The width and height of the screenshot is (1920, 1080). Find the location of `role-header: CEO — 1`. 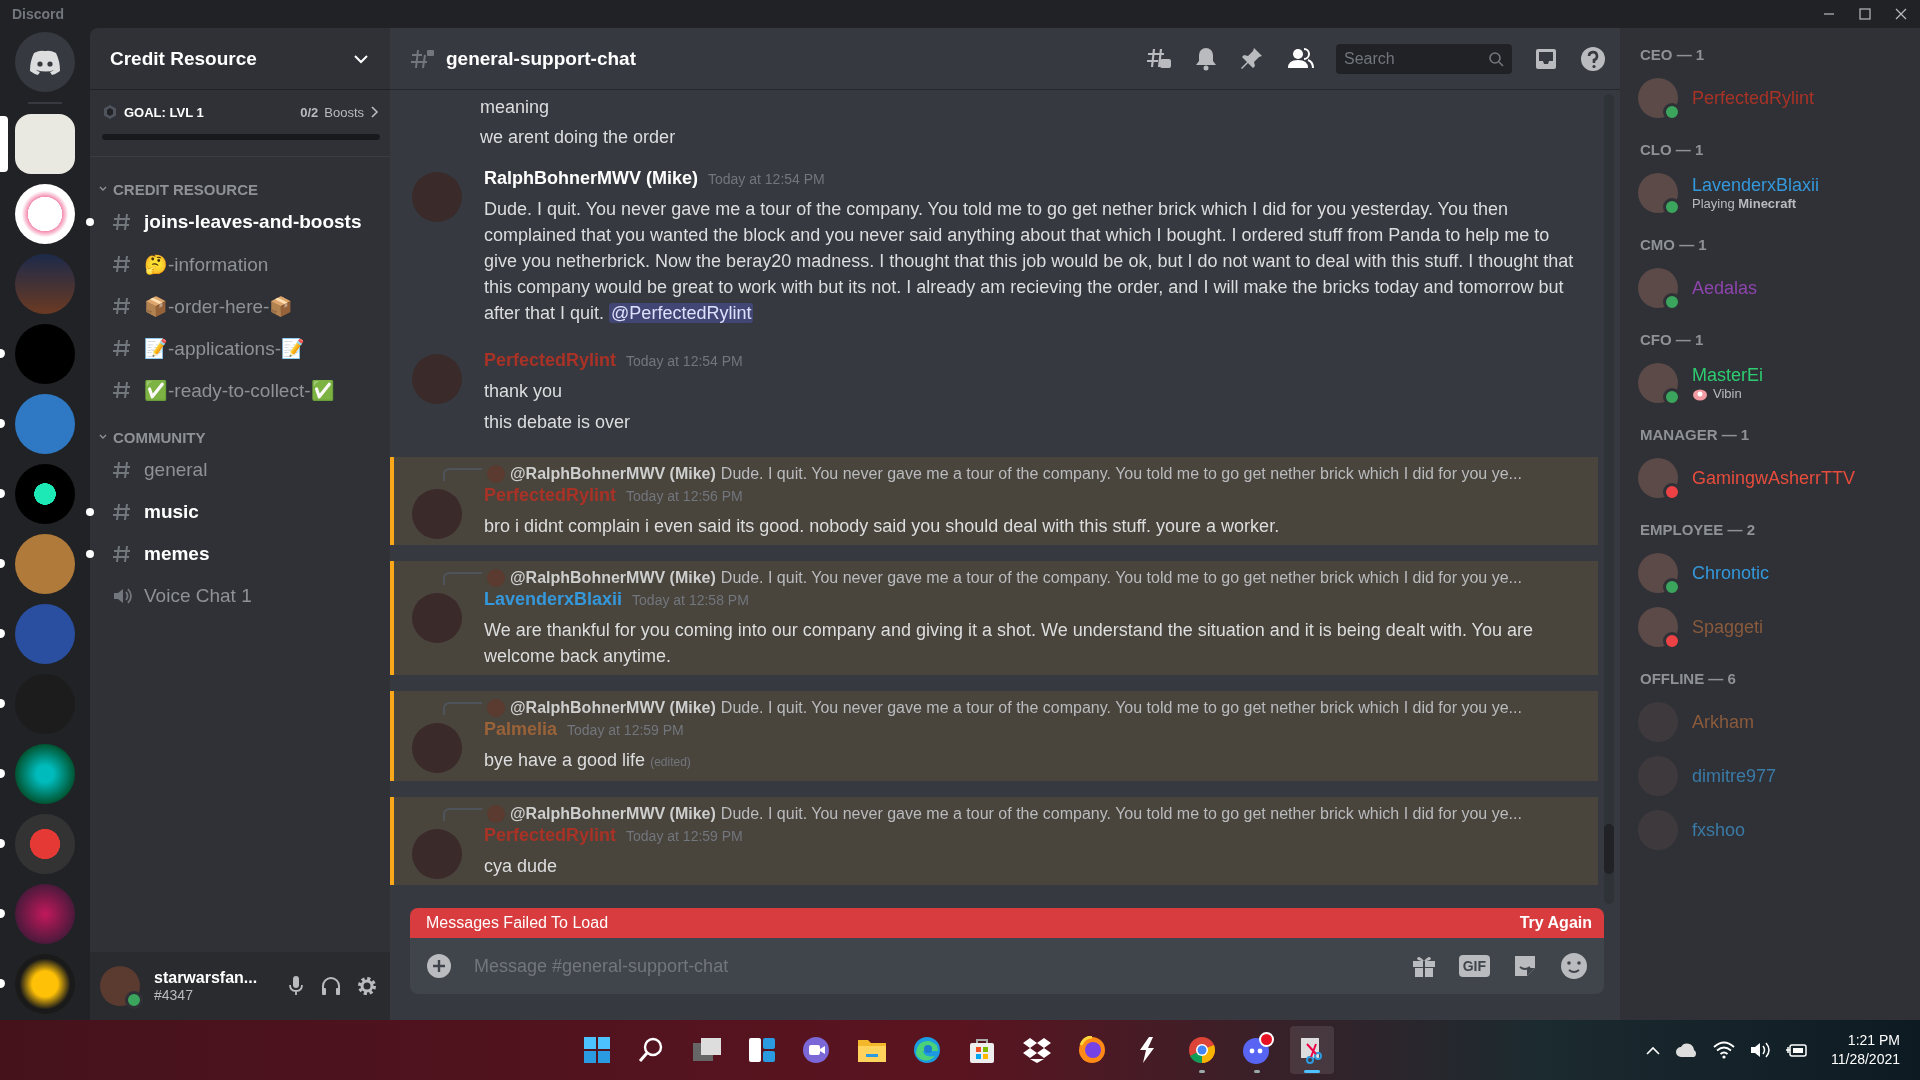

role-header: CEO — 1 is located at coordinates (1673, 54).